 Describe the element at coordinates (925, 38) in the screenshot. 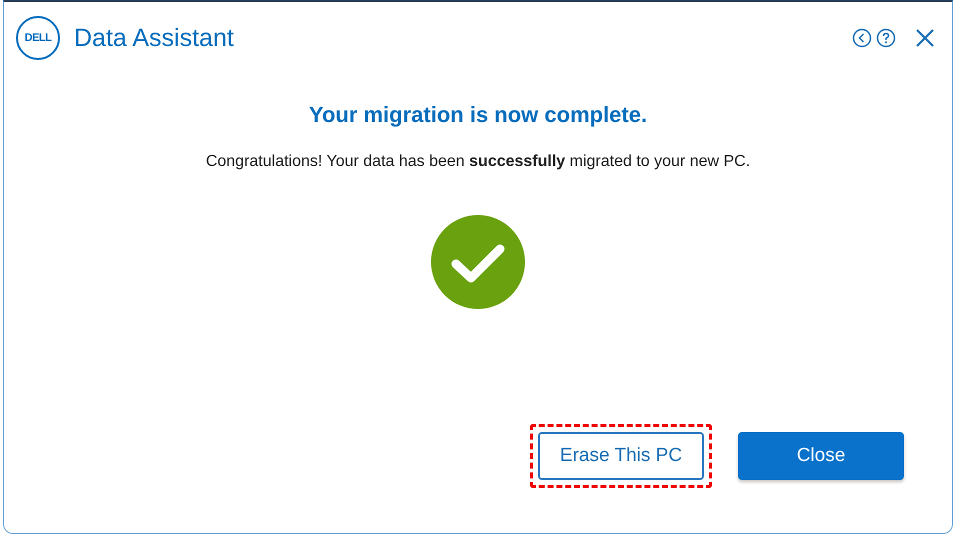

I see `close-icon` at that location.